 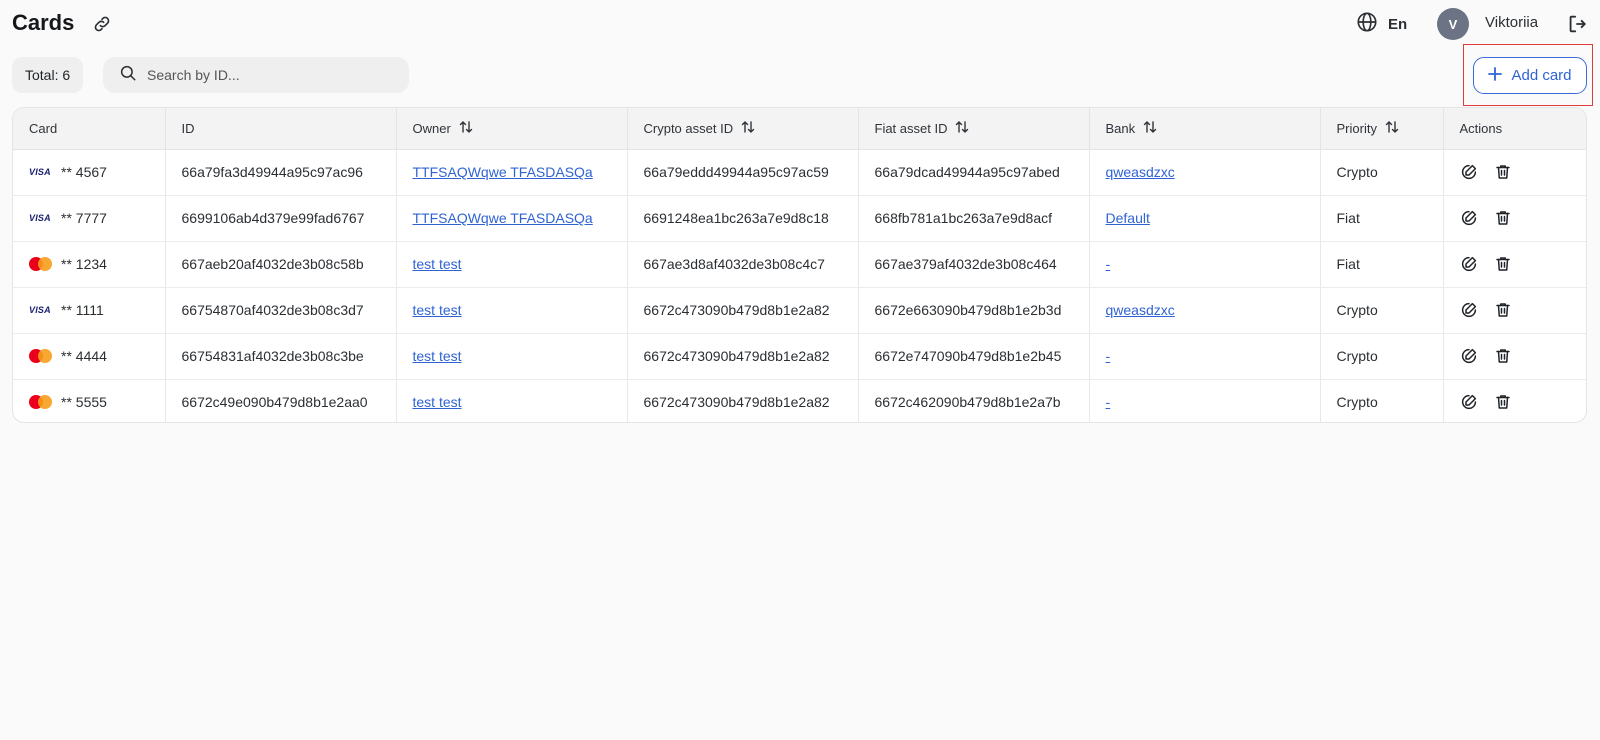 What do you see at coordinates (974, 129) in the screenshot?
I see `column-header-fiat-asset-id: Fiat asset ID` at bounding box center [974, 129].